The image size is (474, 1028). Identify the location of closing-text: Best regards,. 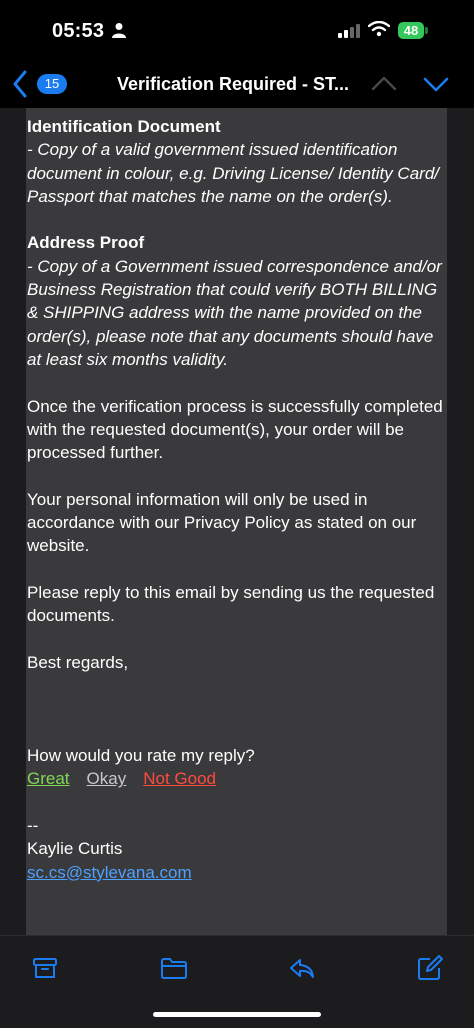
(78, 662).